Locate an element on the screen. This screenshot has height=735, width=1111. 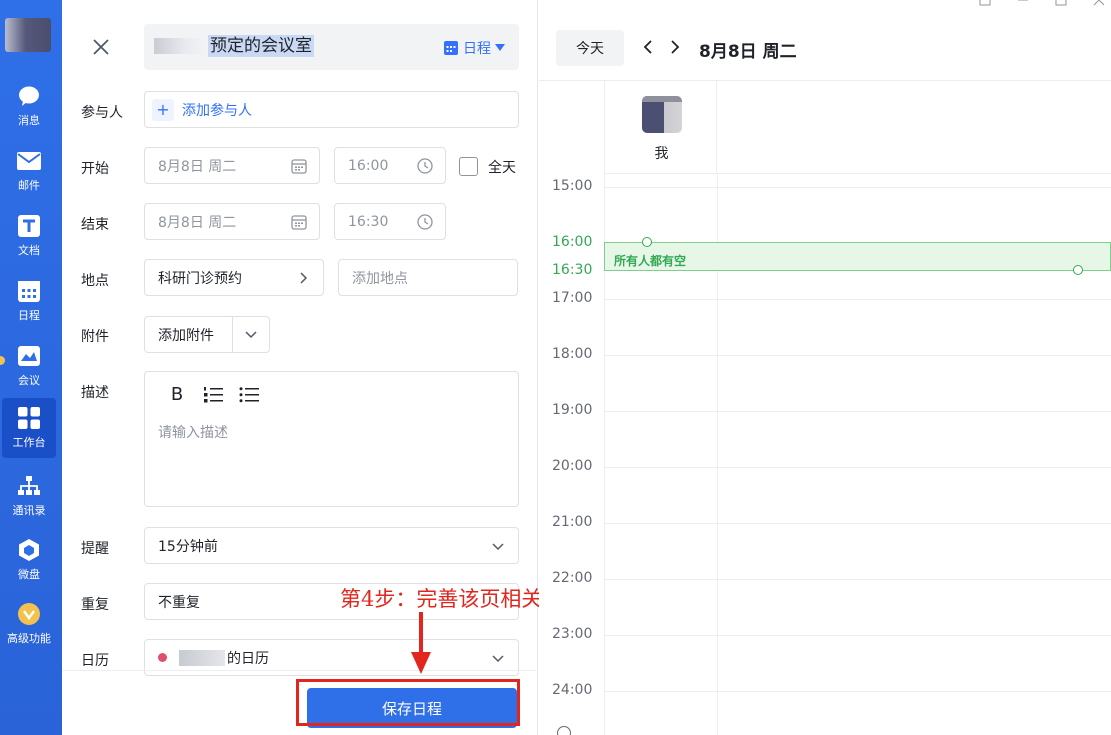
app-sidebar: 消息 邮件 文档 日程 会议 工作台 通讯录 微盘 高级功能 is located at coordinates (31, 367).